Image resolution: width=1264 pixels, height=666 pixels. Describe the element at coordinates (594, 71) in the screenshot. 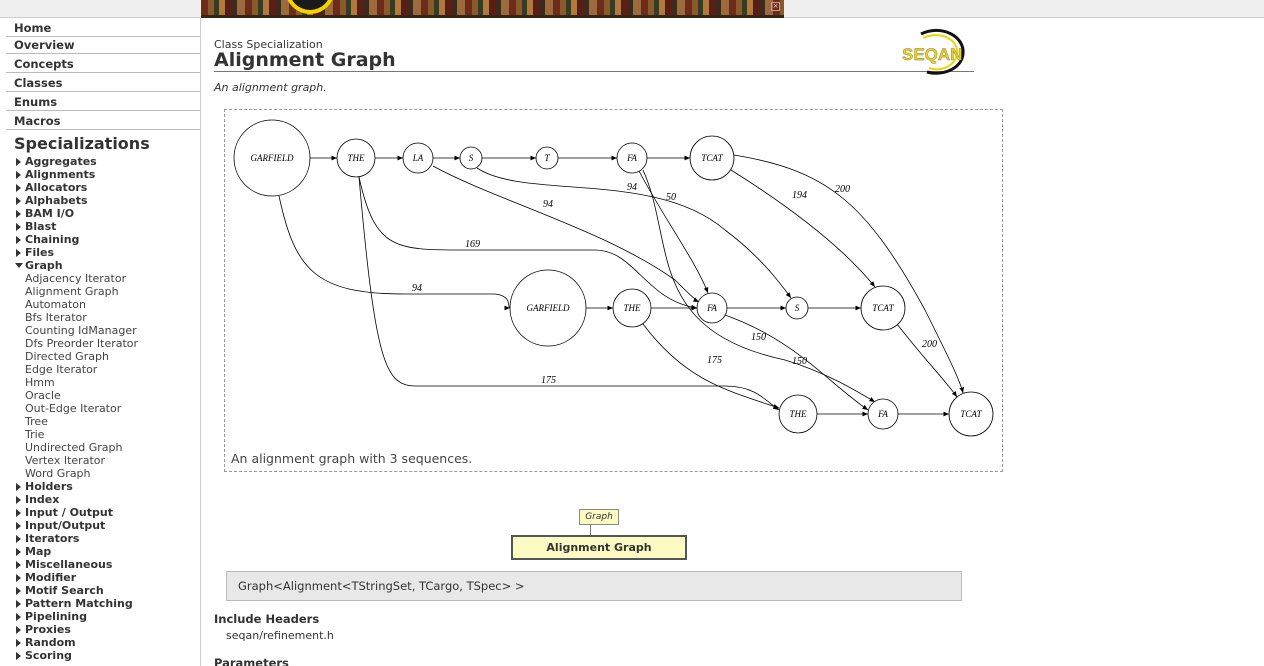

I see `title-divider` at that location.